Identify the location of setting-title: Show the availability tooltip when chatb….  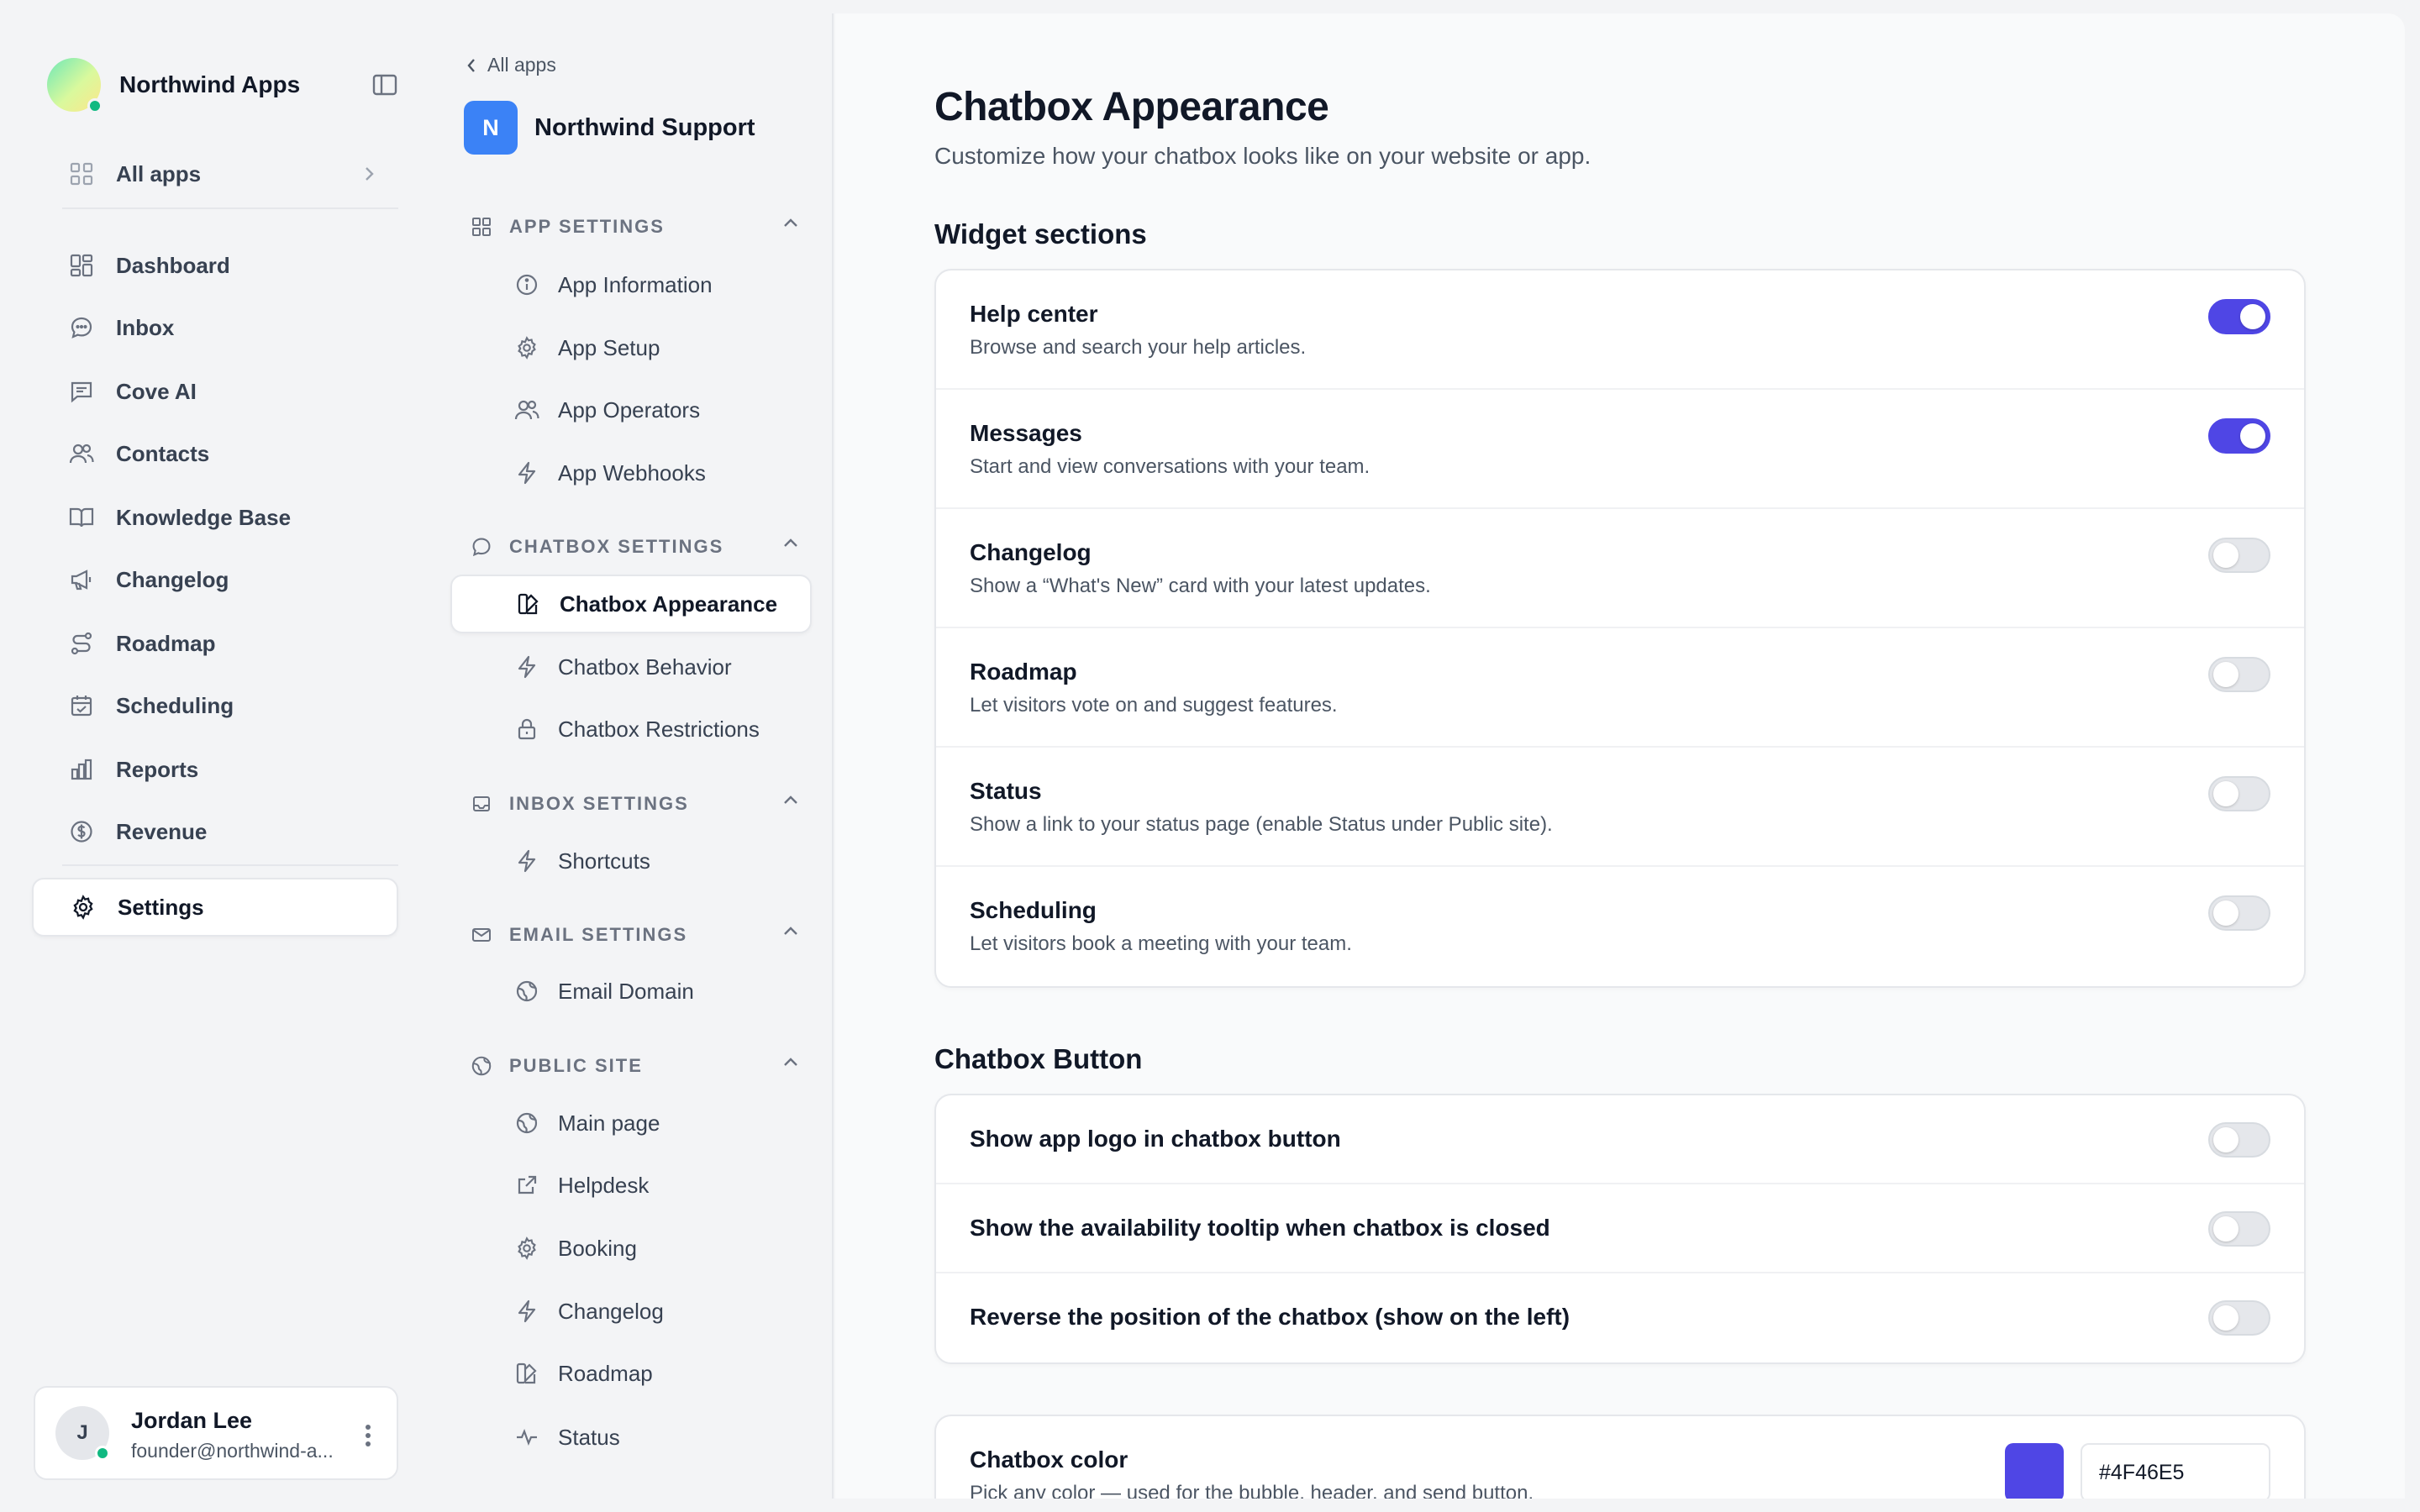
(1260, 1228).